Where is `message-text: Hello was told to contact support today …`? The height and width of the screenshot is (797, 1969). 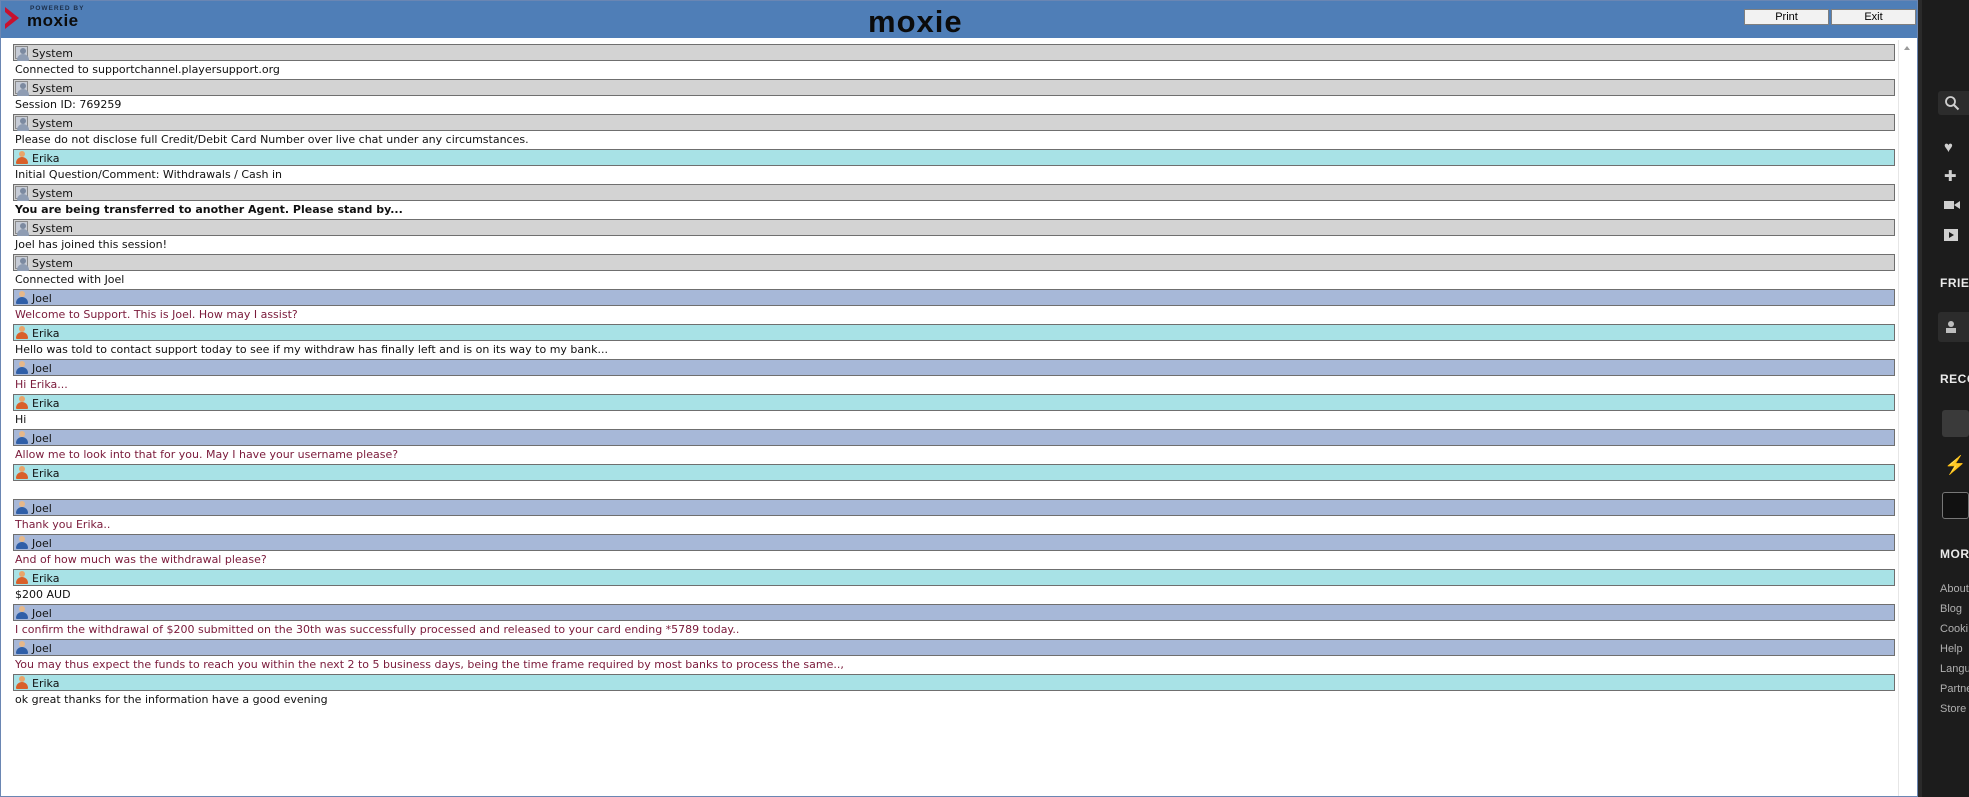
message-text: Hello was told to contact support today … is located at coordinates (311, 349).